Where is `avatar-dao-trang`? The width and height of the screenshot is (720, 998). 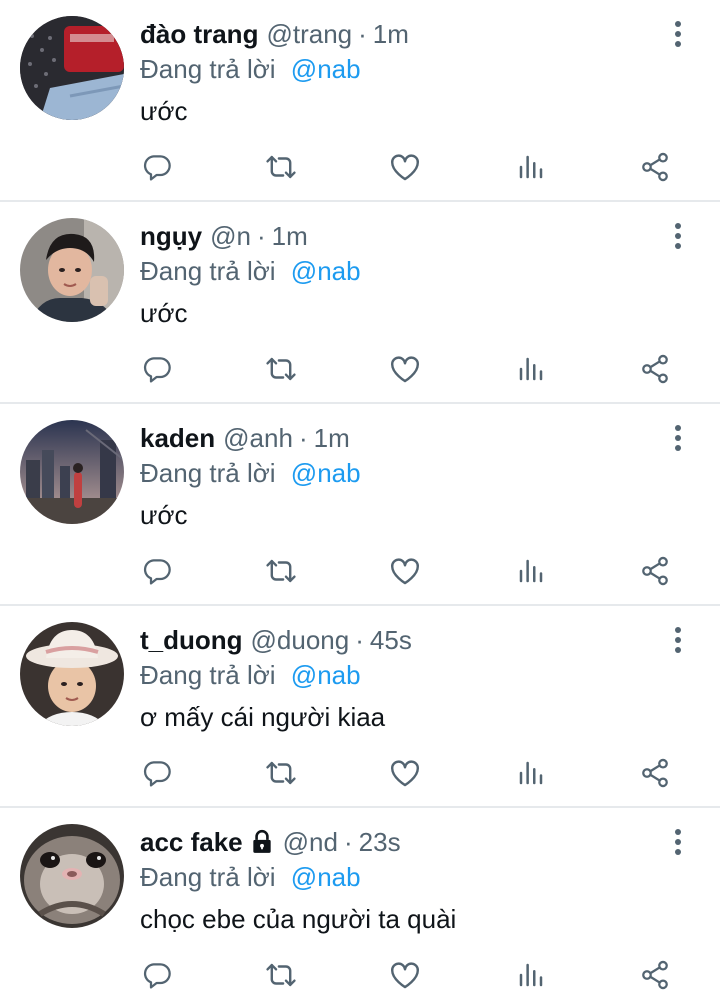
avatar-dao-trang is located at coordinates (72, 68).